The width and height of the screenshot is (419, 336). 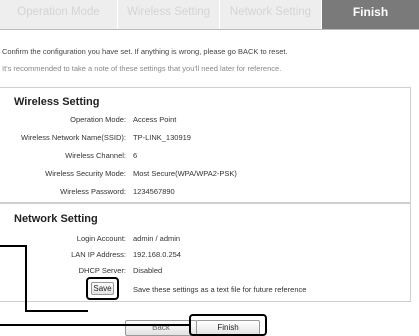 What do you see at coordinates (73, 137) in the screenshot?
I see `ssid-label: Wireless Network Name(SSID):` at bounding box center [73, 137].